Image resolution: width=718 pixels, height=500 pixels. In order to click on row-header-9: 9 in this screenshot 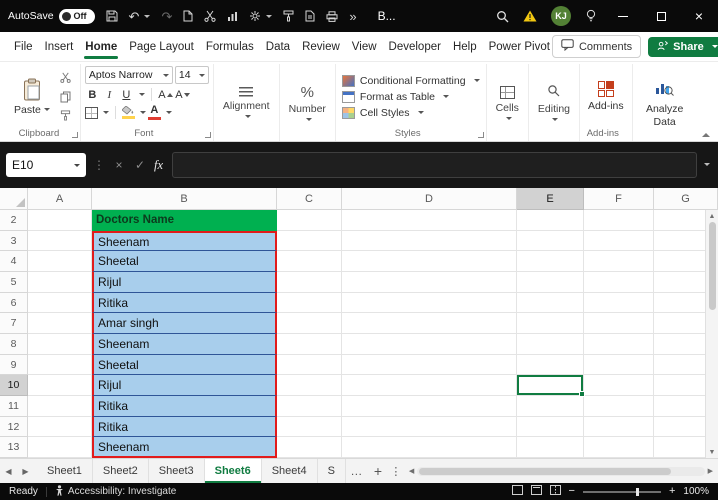, I will do `click(14, 365)`.